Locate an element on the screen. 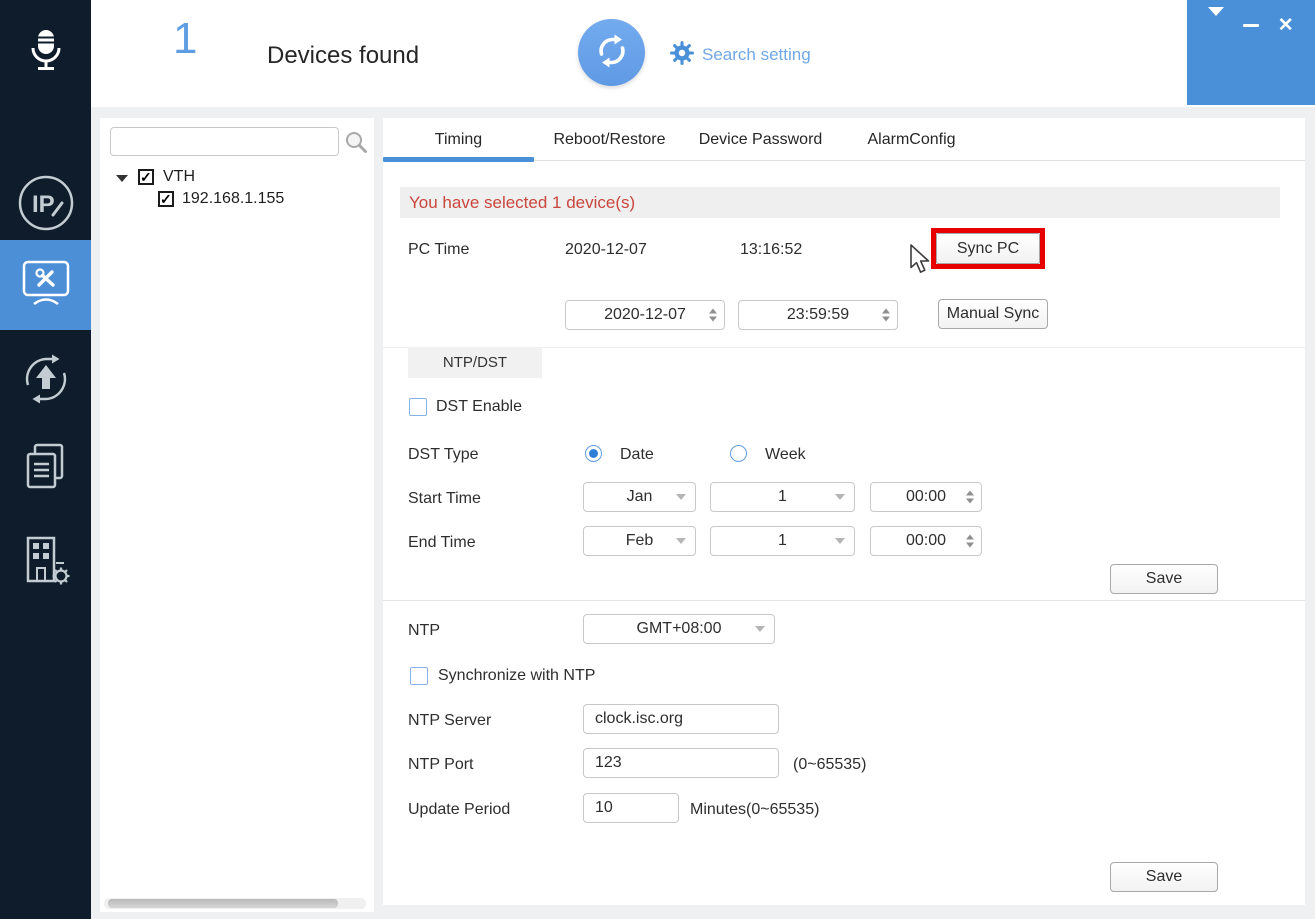  search-setting-link: Search setting is located at coordinates (756, 55).